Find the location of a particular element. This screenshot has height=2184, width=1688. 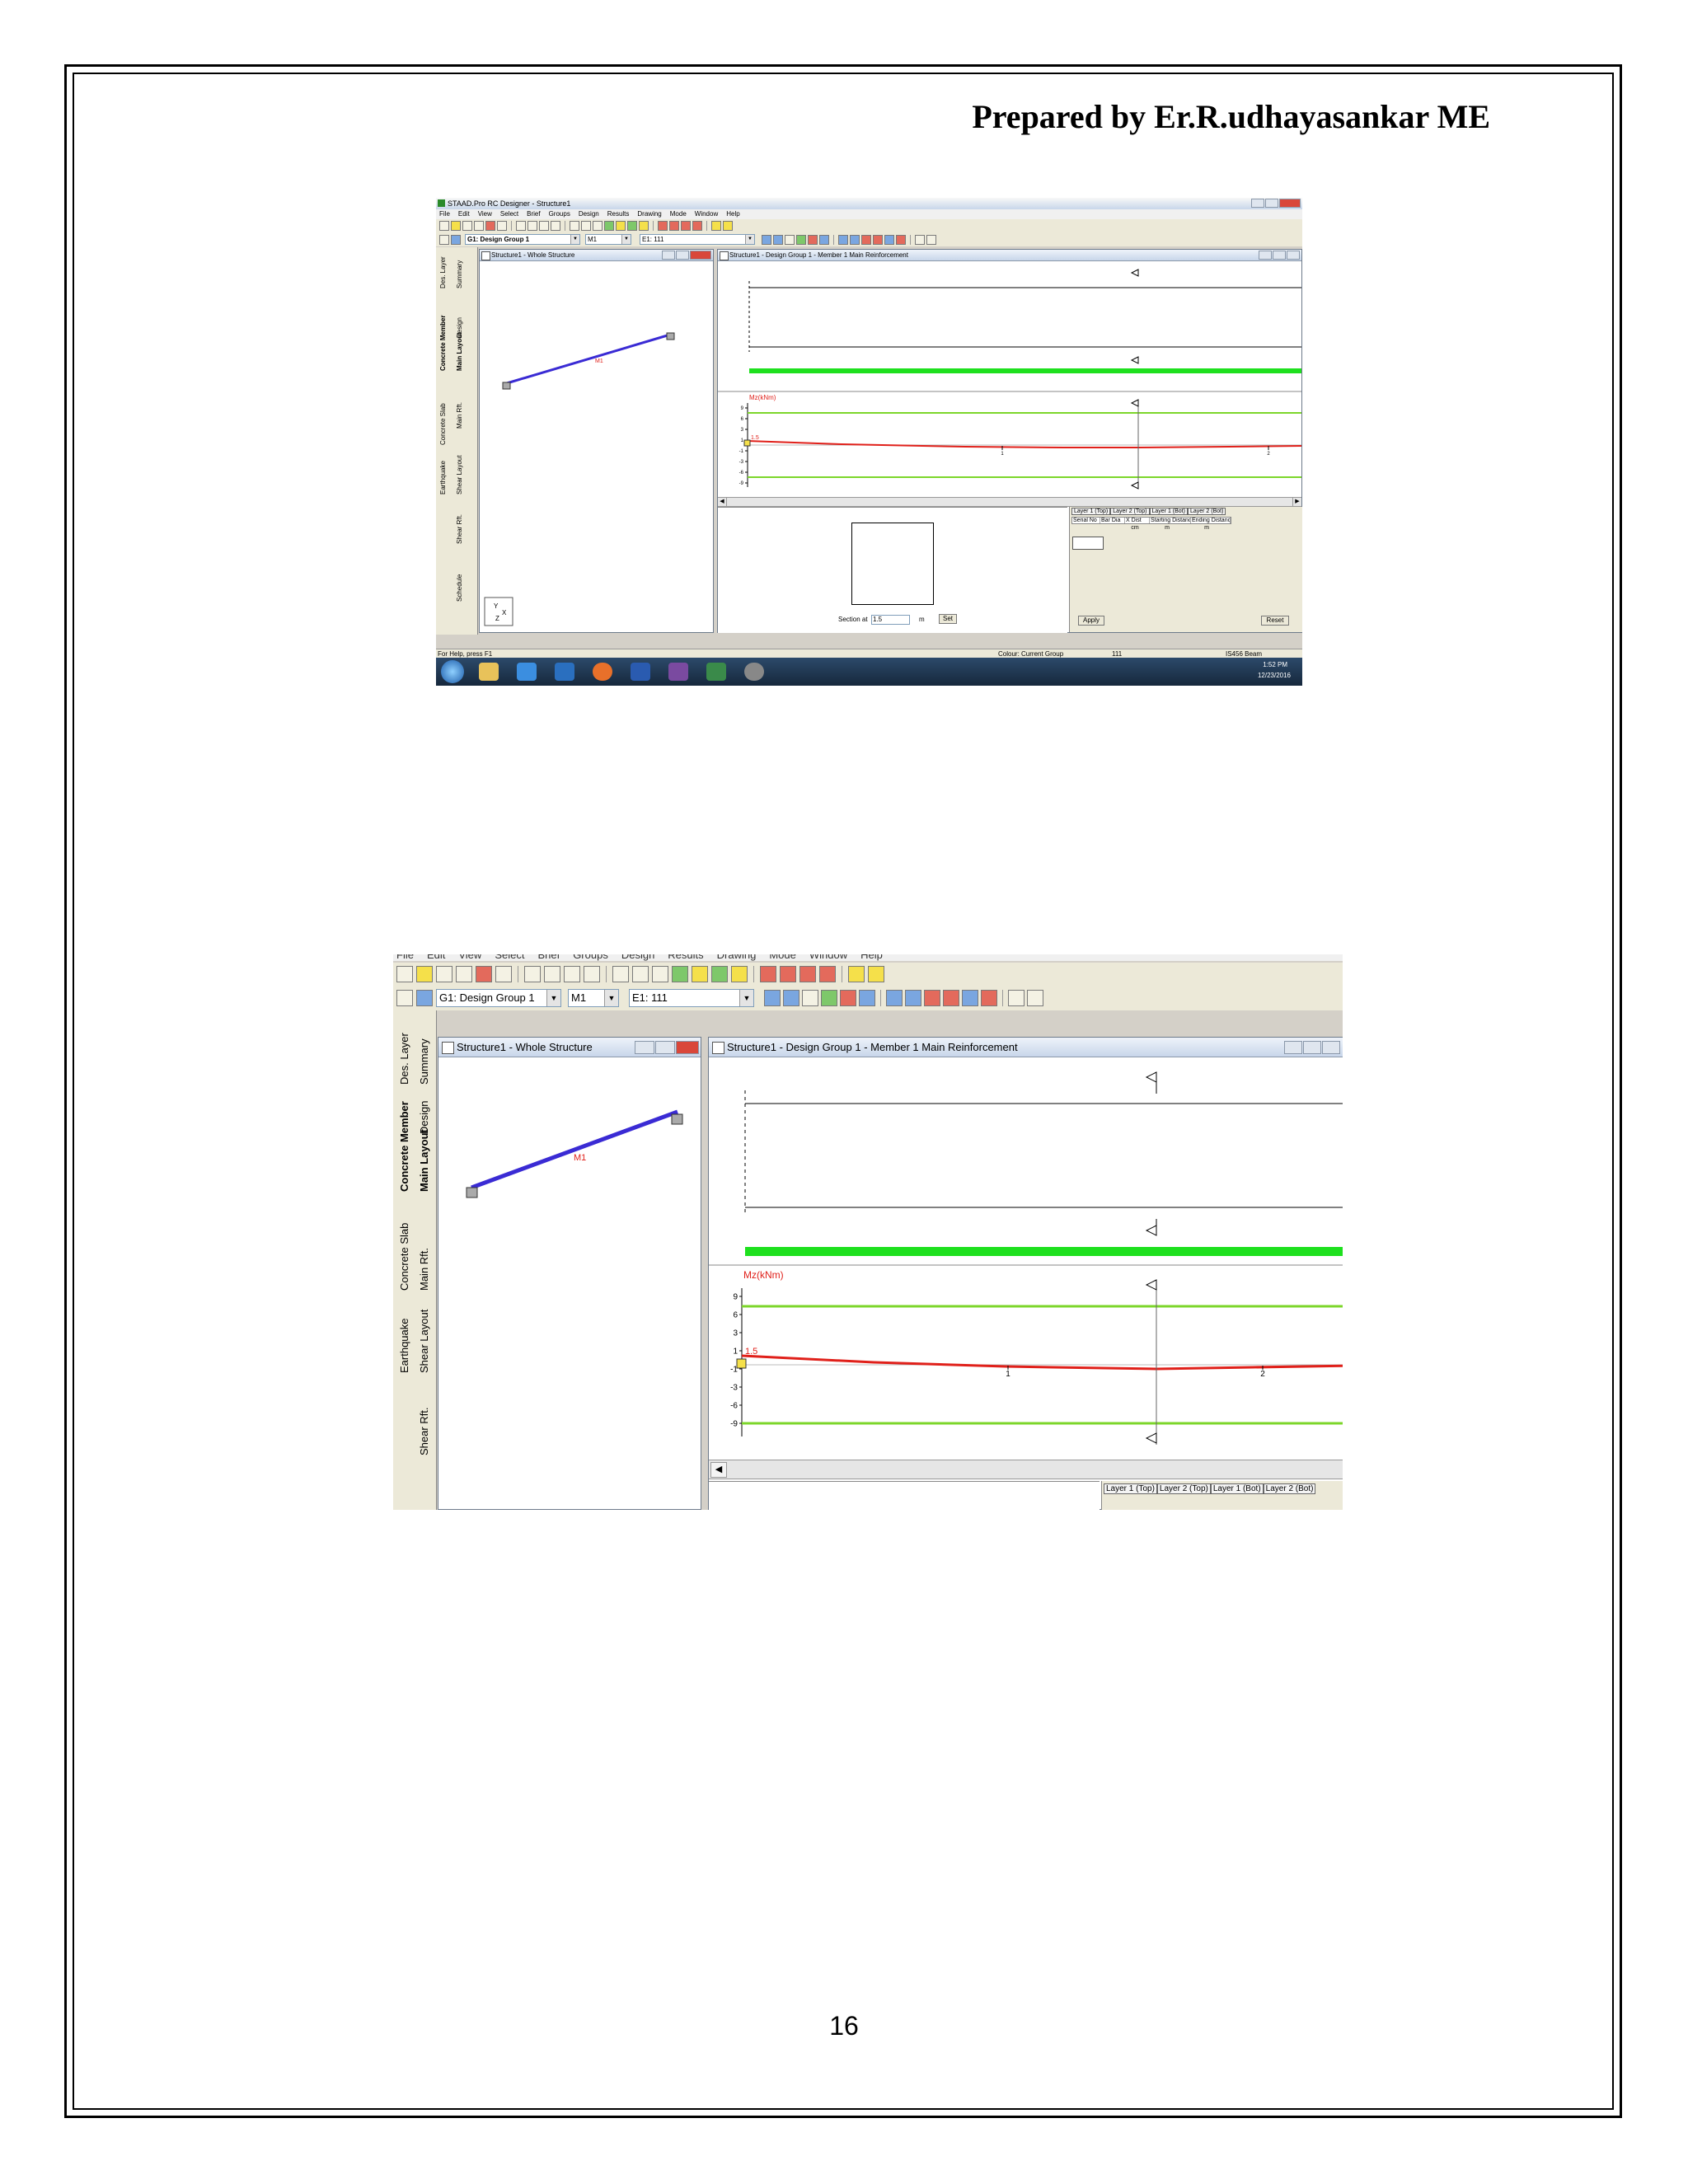

member-select: M1 ▼ is located at coordinates (594, 998).